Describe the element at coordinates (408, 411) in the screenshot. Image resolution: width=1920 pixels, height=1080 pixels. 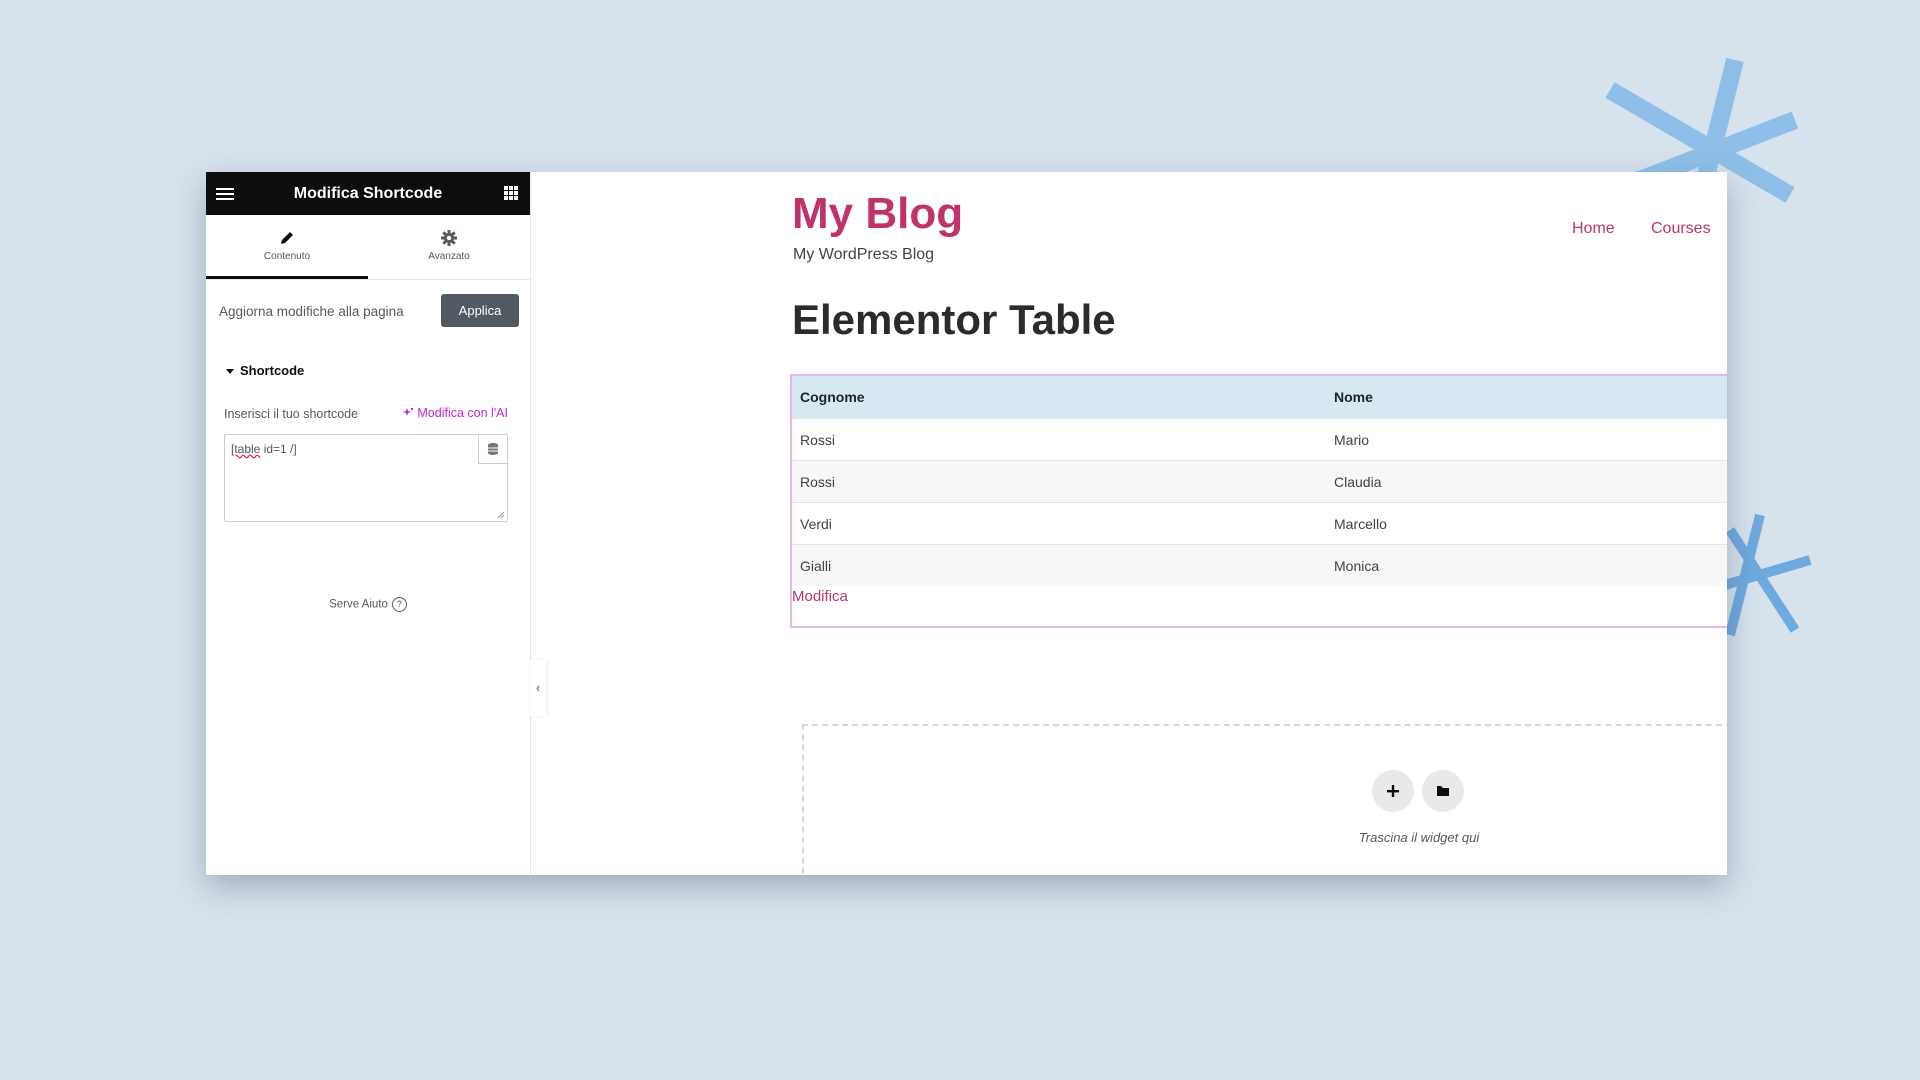
I see `sparkle-icon` at that location.